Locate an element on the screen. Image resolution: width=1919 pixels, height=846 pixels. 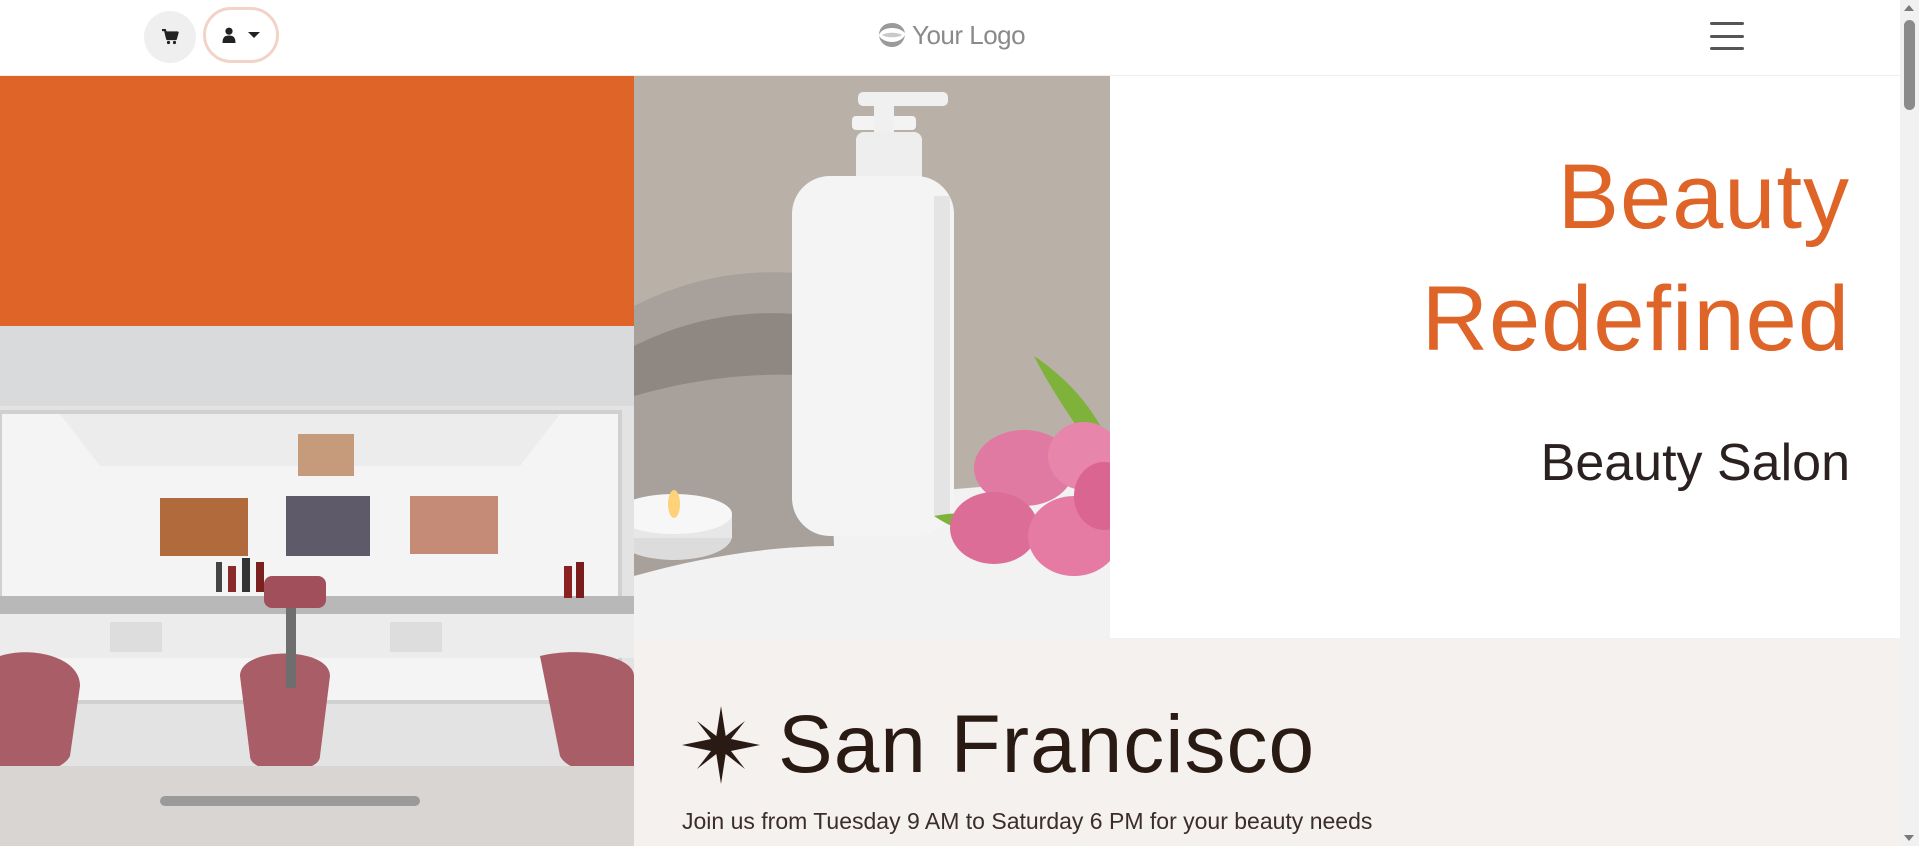
star-burst-icon is located at coordinates (721, 745).